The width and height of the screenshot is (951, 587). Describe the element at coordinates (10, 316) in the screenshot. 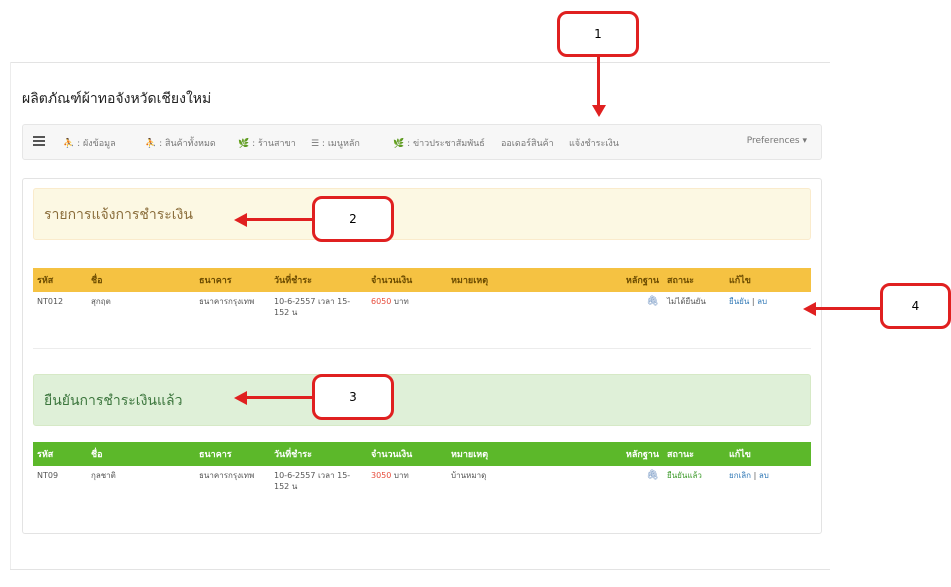

I see `left-divider` at that location.